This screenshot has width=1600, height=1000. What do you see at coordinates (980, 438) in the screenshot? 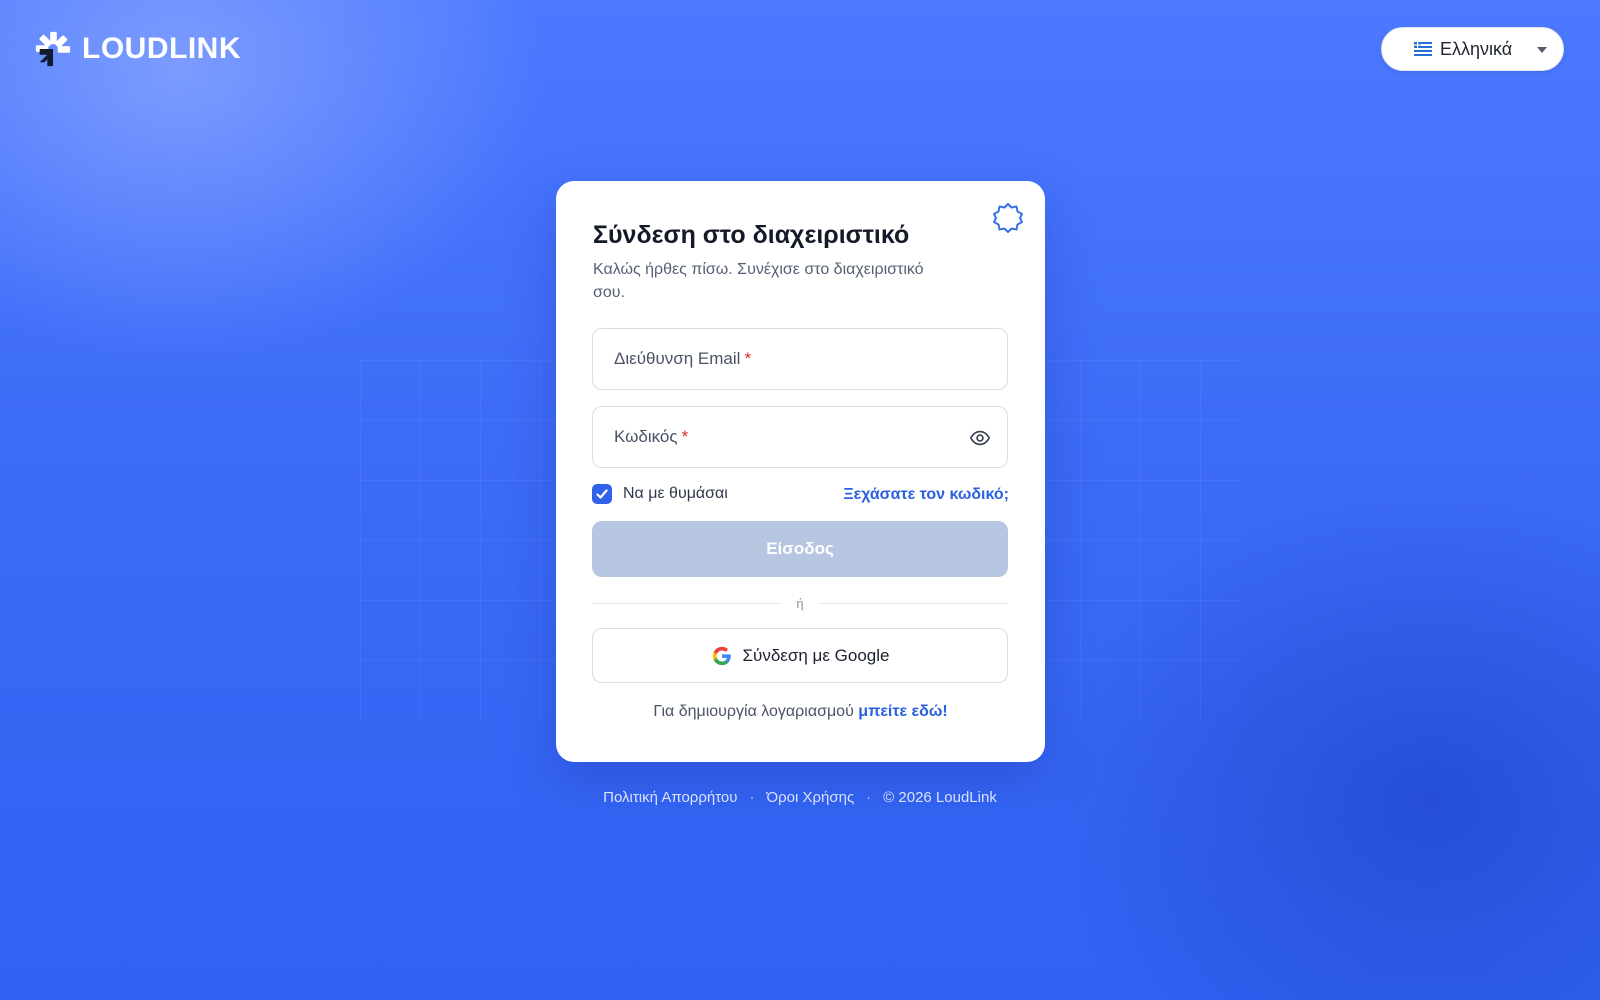
I see `show-password-eye-icon` at bounding box center [980, 438].